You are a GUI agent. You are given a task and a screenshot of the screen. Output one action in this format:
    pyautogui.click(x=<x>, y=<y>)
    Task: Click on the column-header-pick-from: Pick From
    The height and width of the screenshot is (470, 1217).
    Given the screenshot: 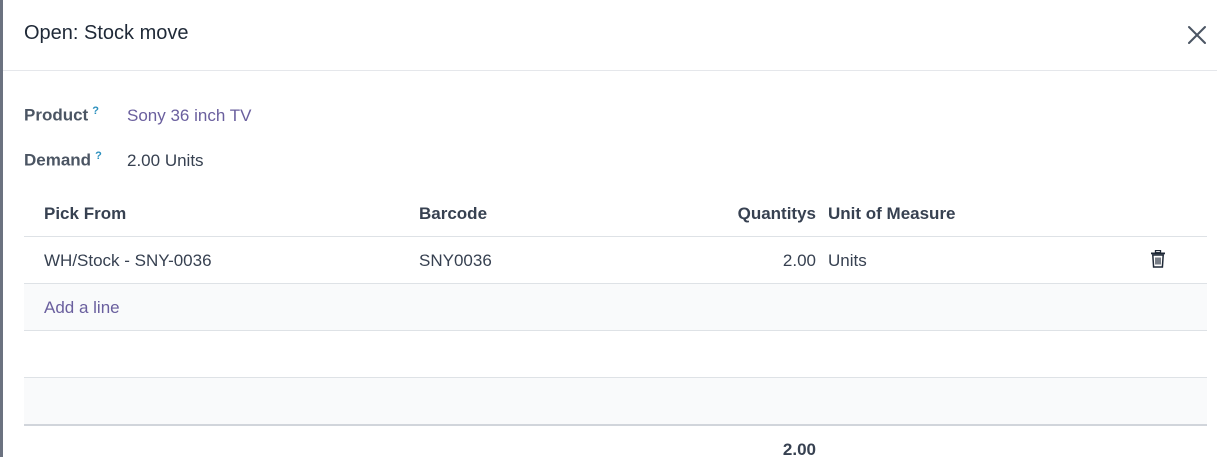 What is the action you would take?
    pyautogui.click(x=85, y=214)
    